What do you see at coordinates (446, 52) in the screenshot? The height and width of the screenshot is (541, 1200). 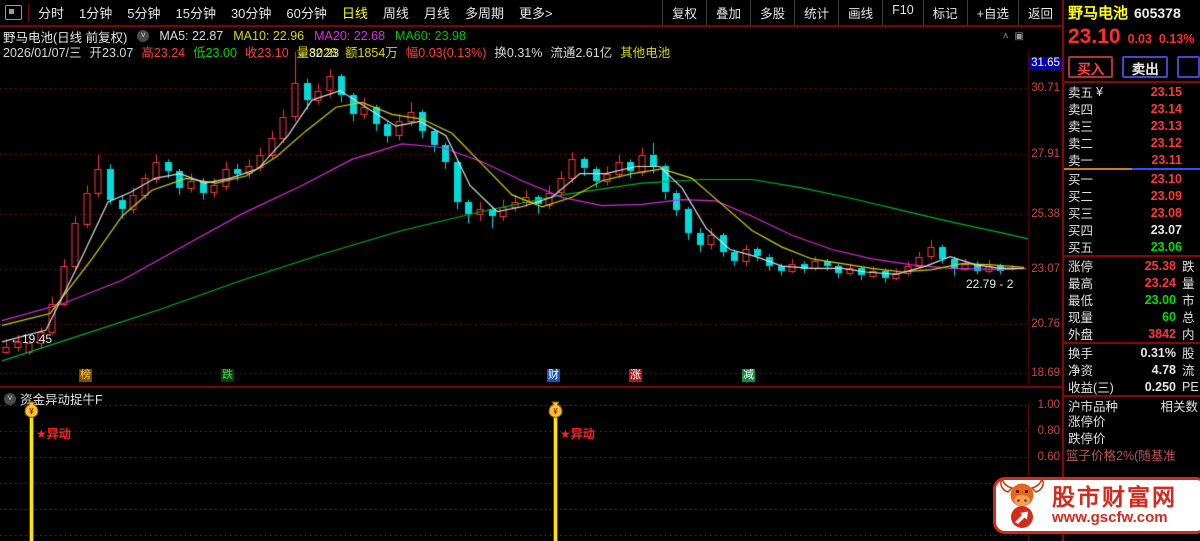 I see `info-item: 幅0.03(0.13%)` at bounding box center [446, 52].